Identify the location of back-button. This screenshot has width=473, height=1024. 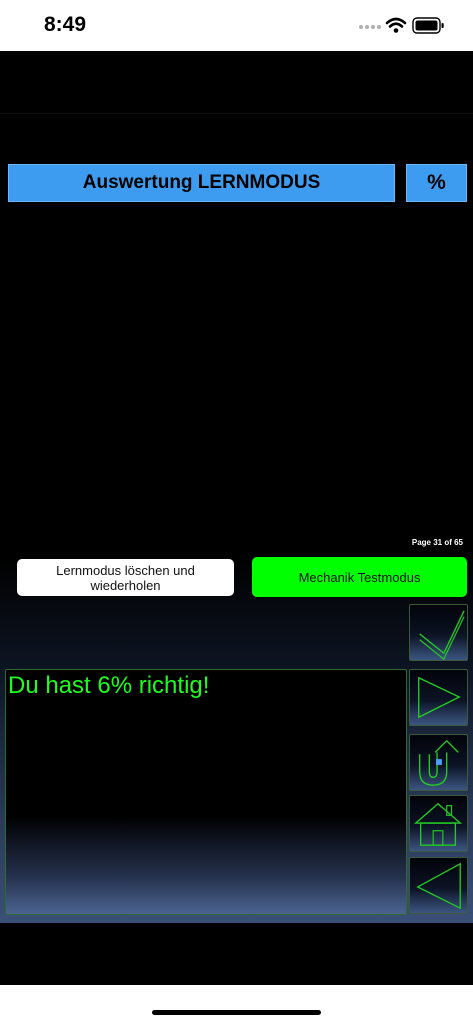
(438, 885).